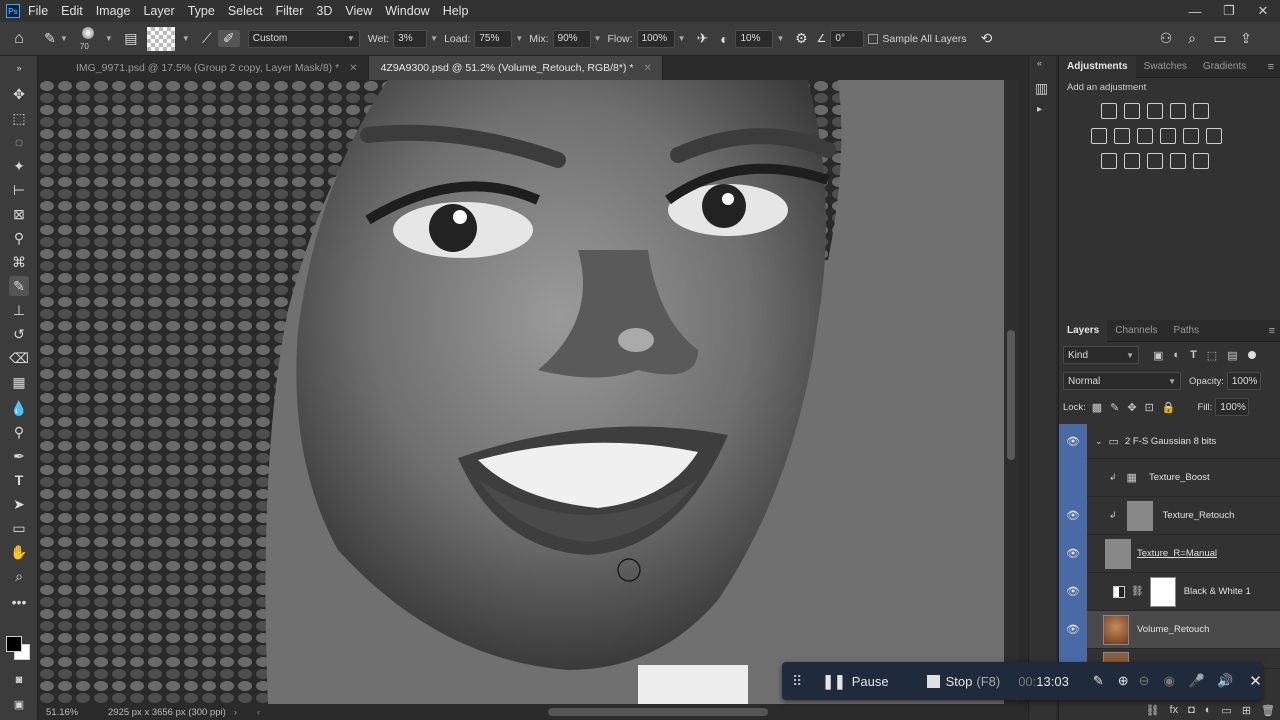 This screenshot has height=720, width=1280. Describe the element at coordinates (1155, 161) in the screenshot. I see `threshold-icon` at that location.